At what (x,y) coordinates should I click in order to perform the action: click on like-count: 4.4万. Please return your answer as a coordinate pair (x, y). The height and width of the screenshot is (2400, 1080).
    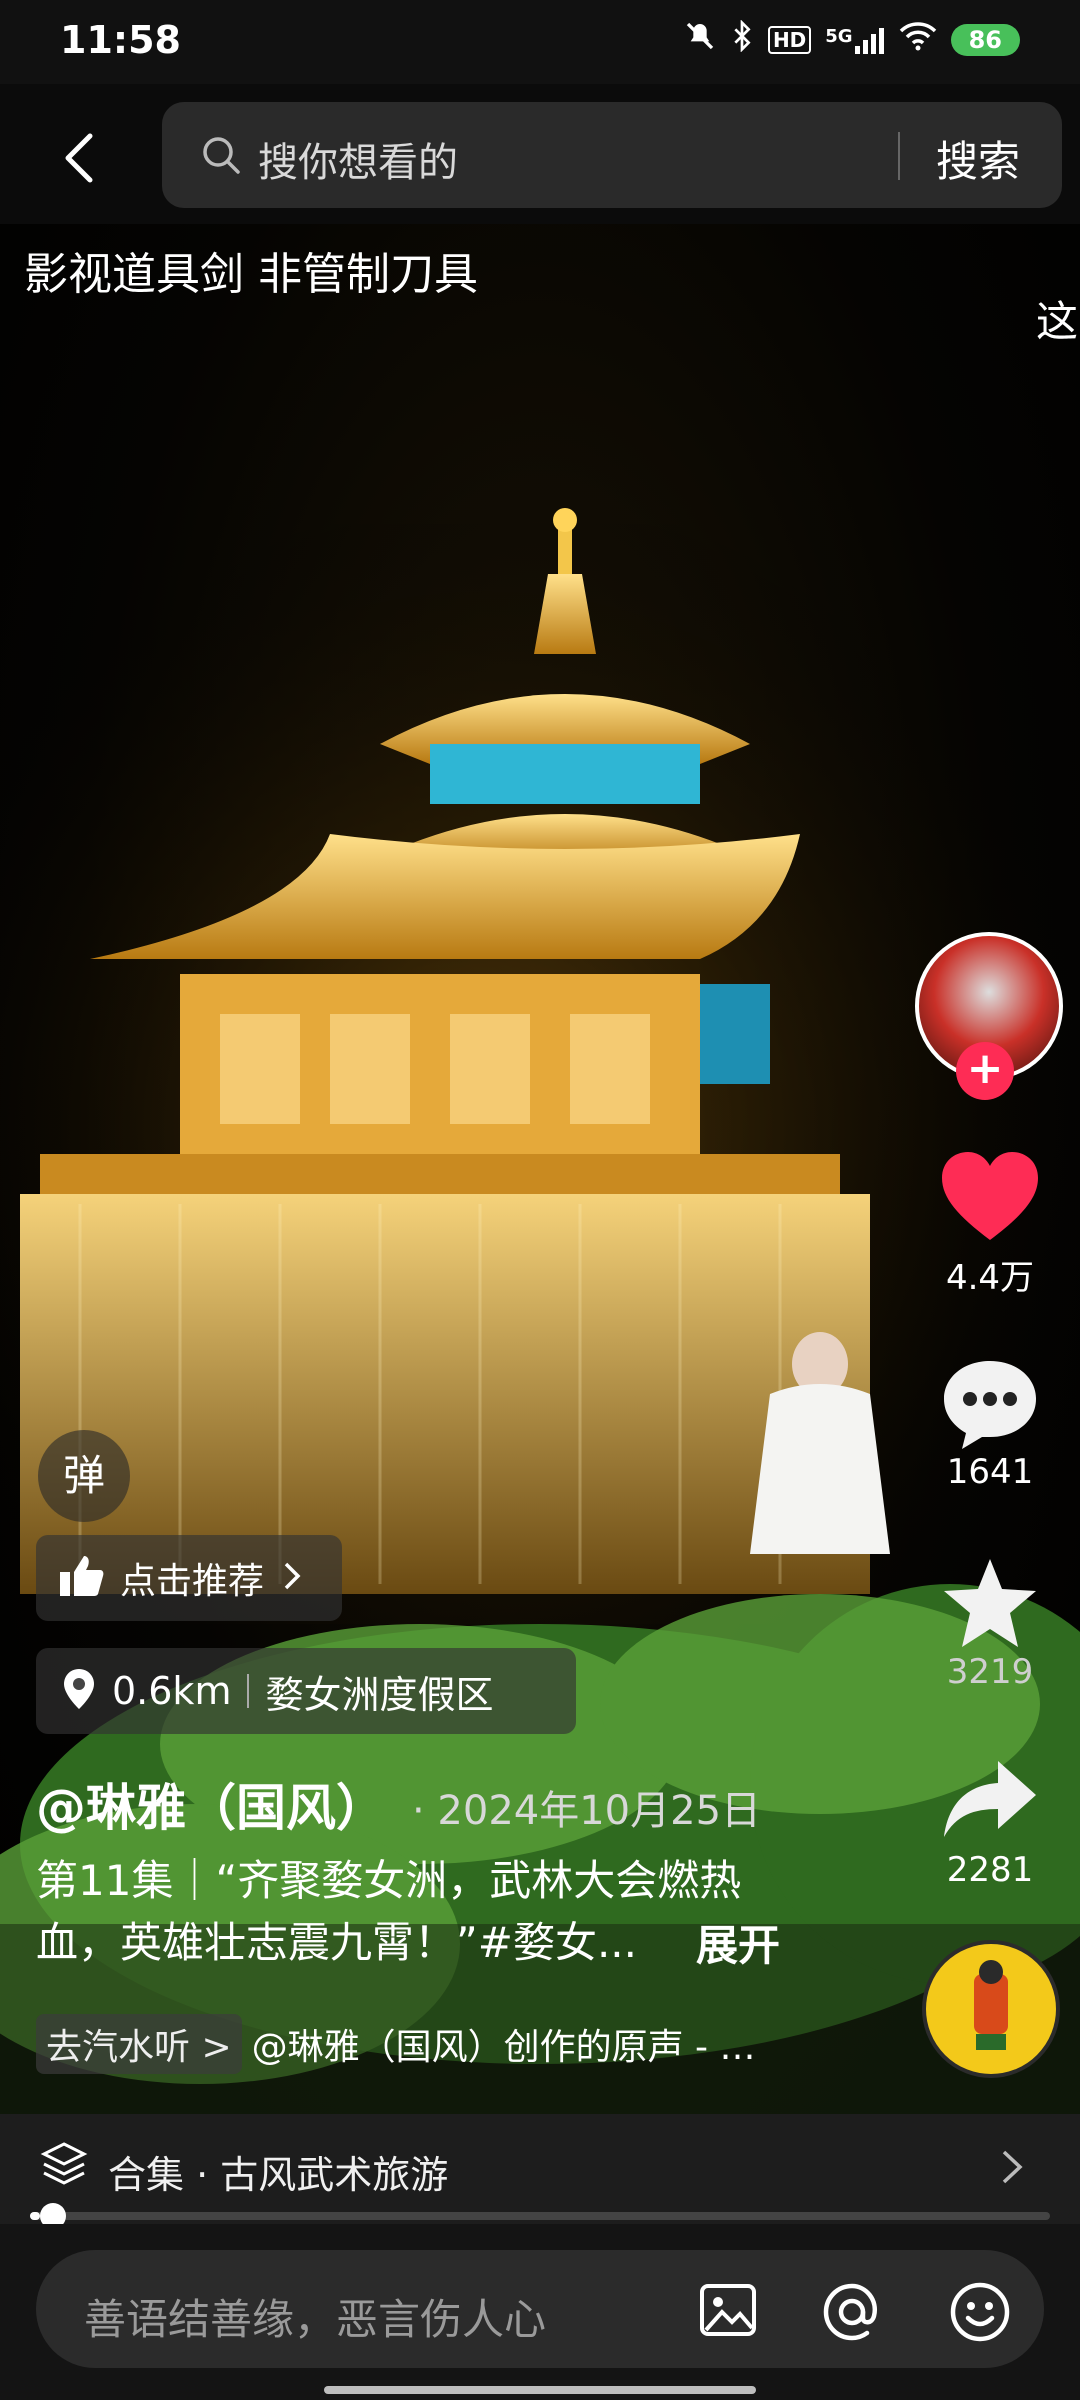
    Looking at the image, I should click on (990, 1278).